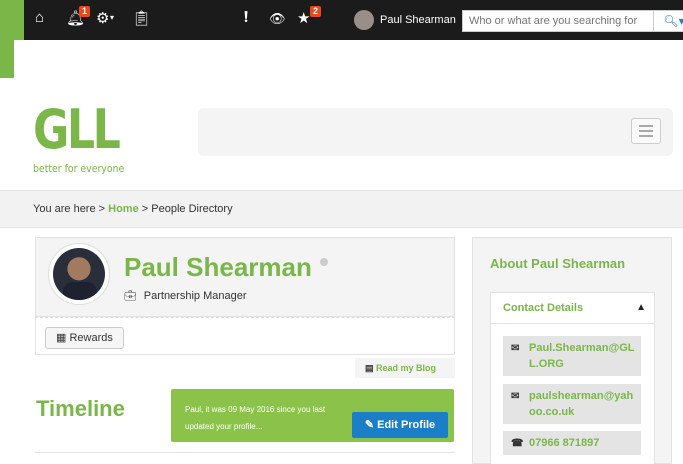  Describe the element at coordinates (245, 452) in the screenshot. I see `timeline-divider` at that location.